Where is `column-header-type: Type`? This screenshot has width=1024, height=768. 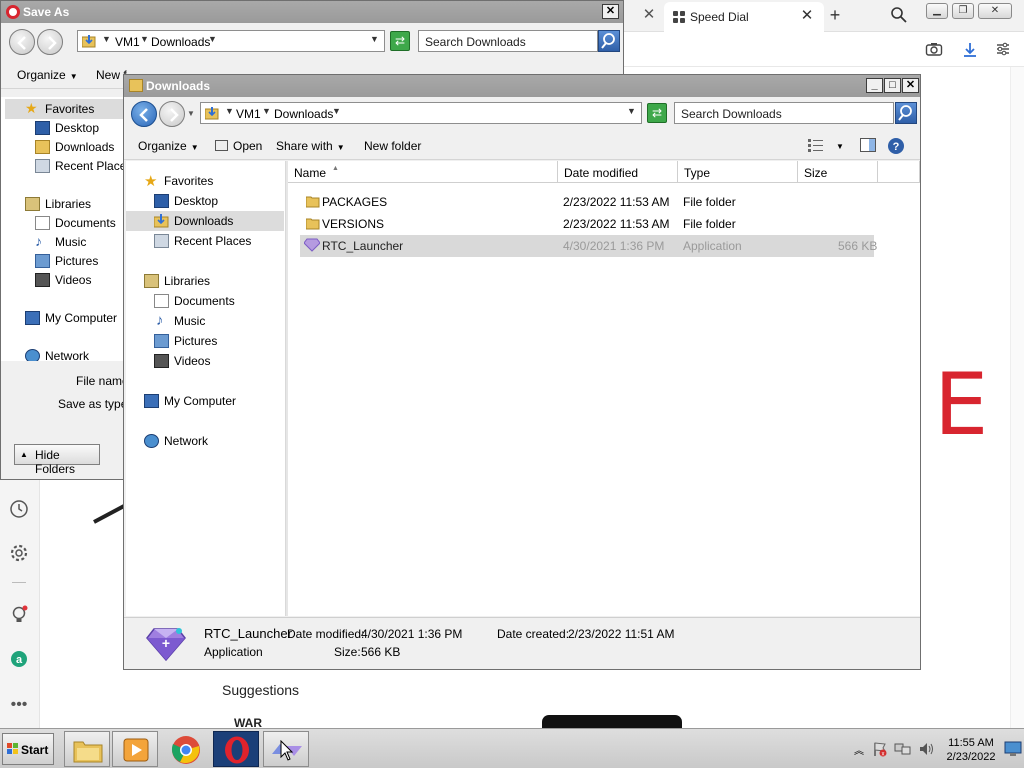
column-header-type: Type is located at coordinates (738, 172).